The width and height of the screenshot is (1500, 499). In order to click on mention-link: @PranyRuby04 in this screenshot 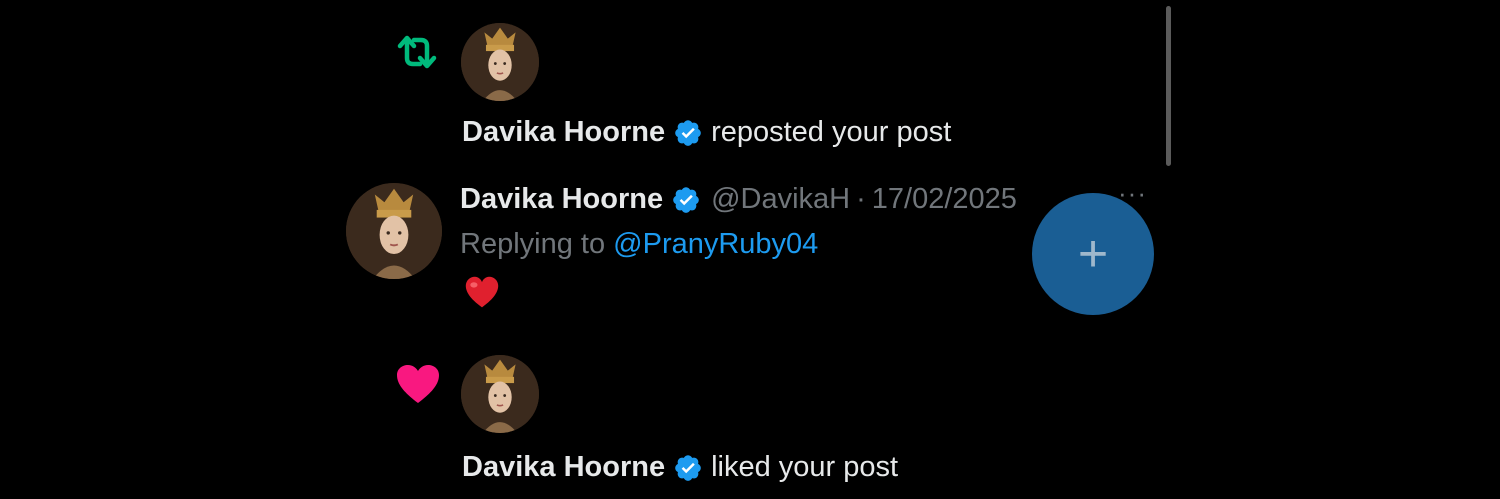, I will do `click(715, 244)`.